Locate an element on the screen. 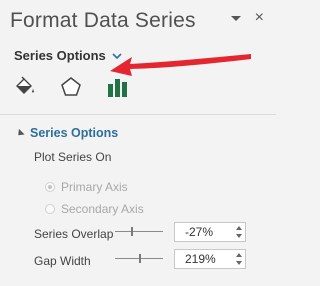  slider-track is located at coordinates (139, 231).